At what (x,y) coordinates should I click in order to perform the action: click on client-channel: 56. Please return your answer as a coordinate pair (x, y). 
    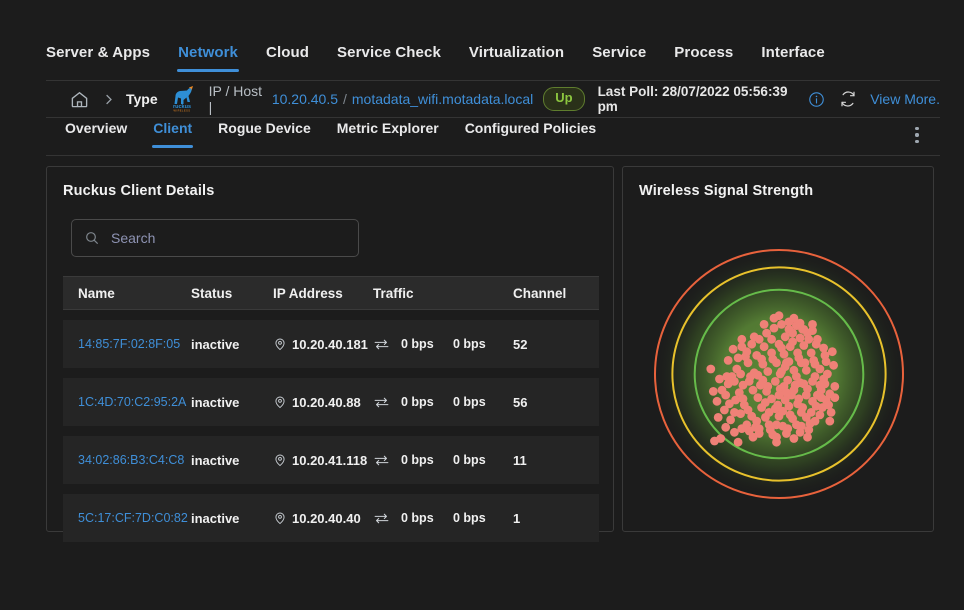
    Looking at the image, I should click on (520, 402).